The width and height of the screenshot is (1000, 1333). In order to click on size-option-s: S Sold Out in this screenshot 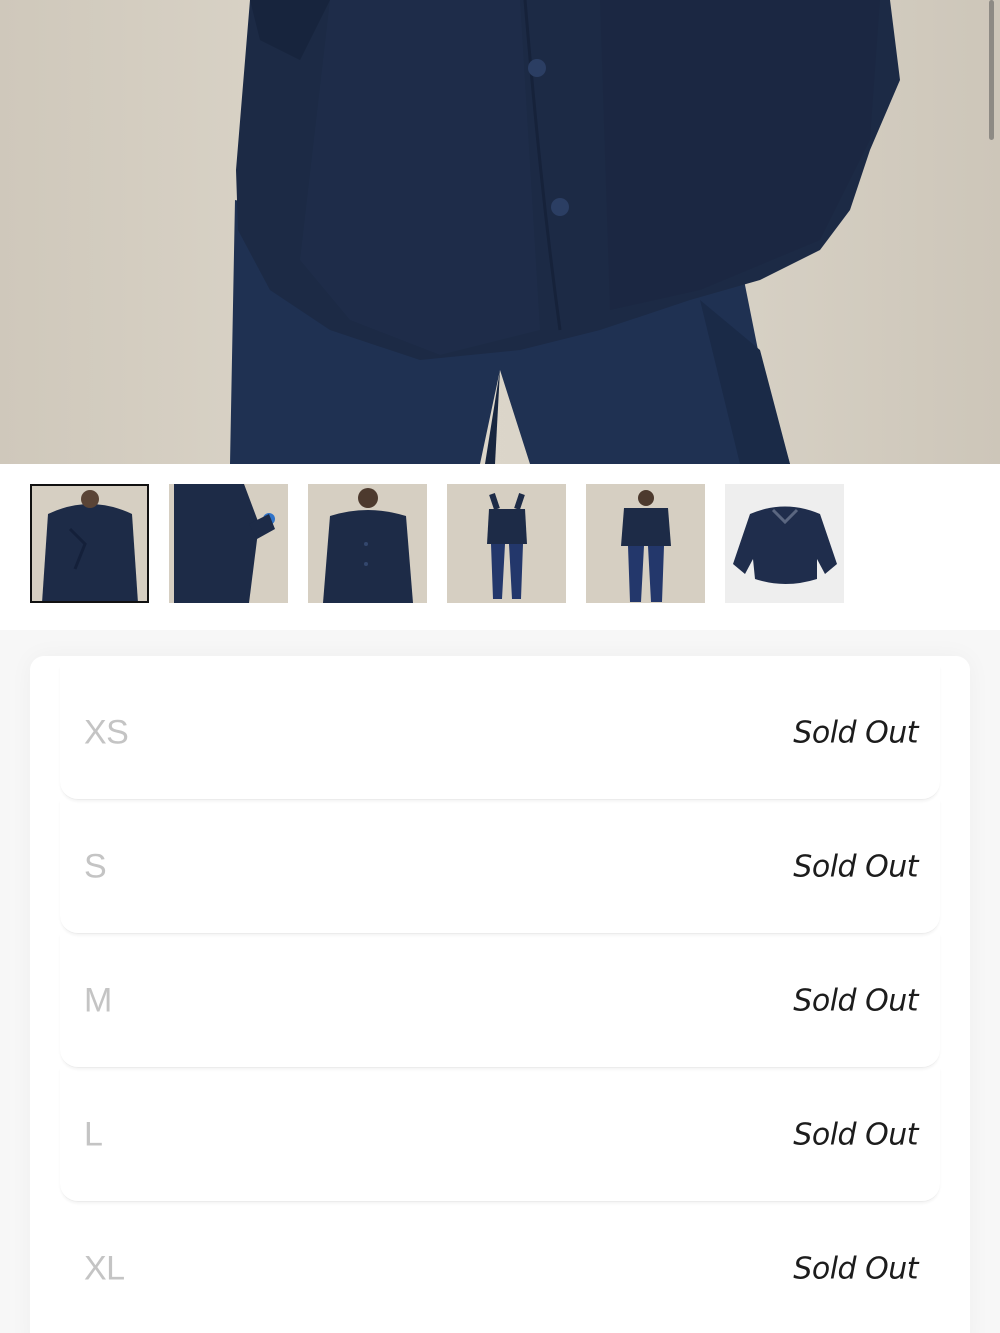, I will do `click(500, 867)`.